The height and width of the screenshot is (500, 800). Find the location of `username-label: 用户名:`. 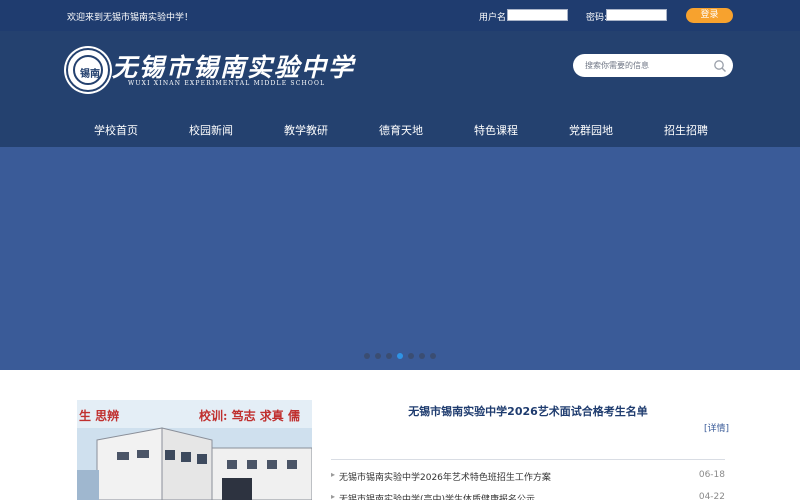

username-label: 用户名: is located at coordinates (494, 18).